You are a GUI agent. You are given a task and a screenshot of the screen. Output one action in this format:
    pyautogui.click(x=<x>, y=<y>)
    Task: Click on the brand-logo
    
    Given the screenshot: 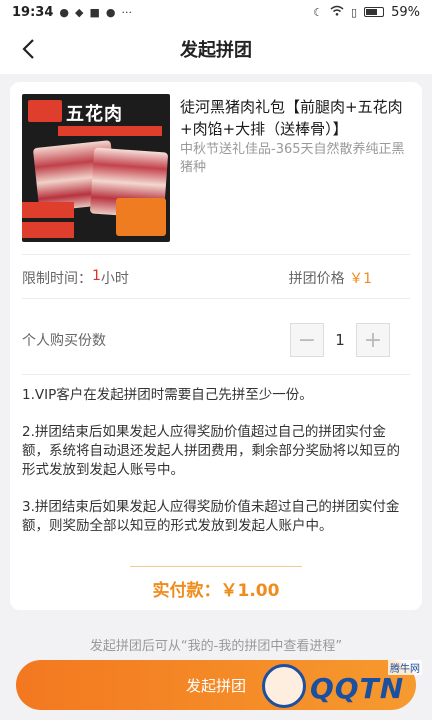 What is the action you would take?
    pyautogui.click(x=45, y=111)
    